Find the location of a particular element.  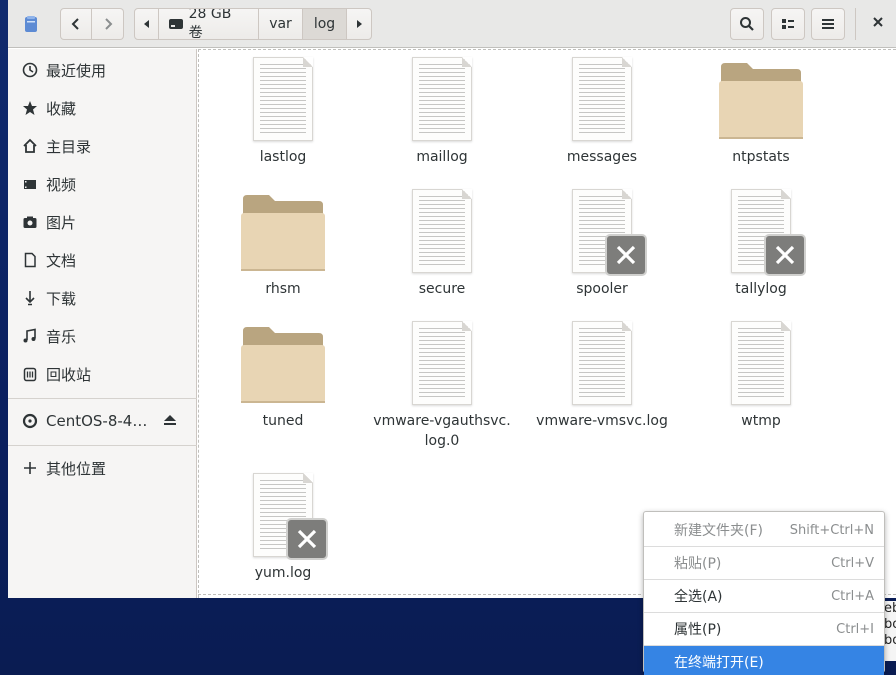

folder-item: tuned is located at coordinates (283, 376).